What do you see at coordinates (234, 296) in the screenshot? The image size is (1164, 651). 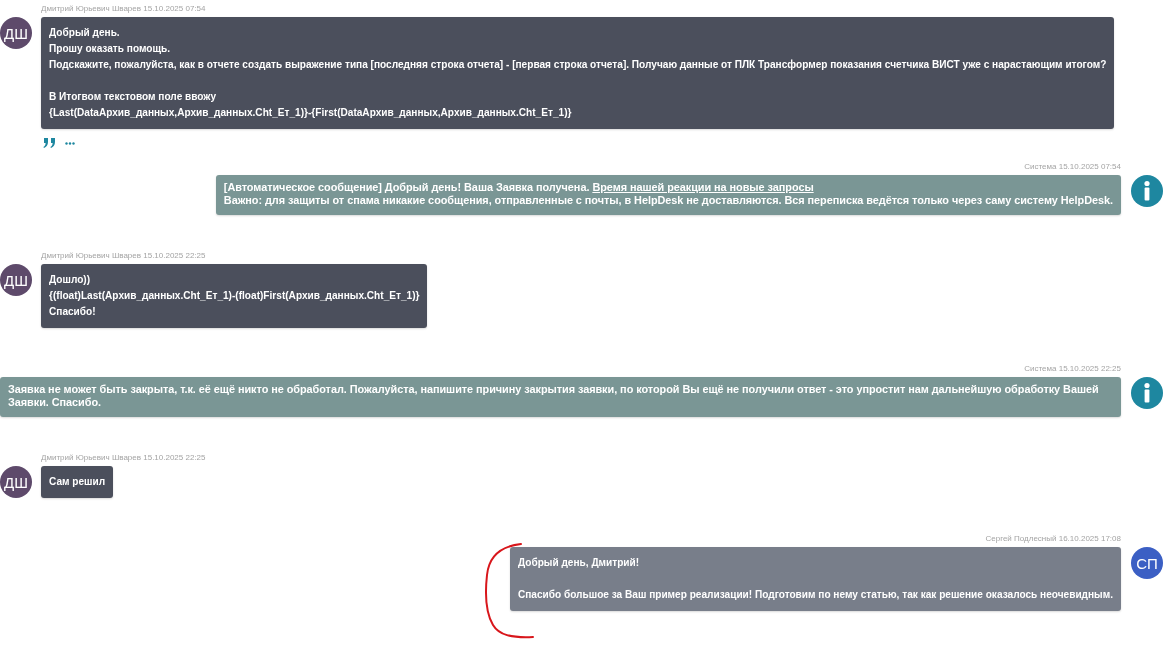 I see `message-text: {(float)Last(Архив_данных.Cht_Ет_1)-(float)First(Архив_данных.Cht_Ет_1)}` at bounding box center [234, 296].